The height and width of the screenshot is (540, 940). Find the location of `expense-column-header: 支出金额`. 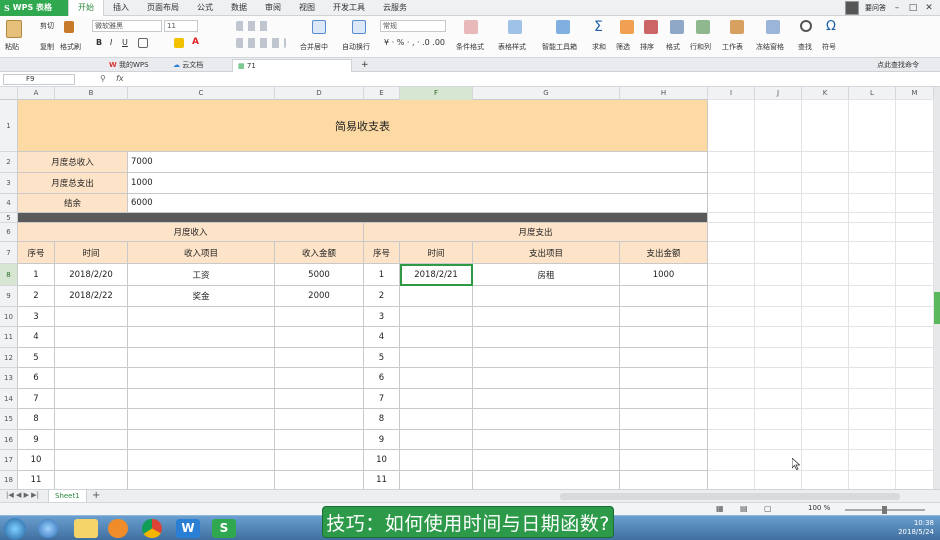

expense-column-header: 支出金额 is located at coordinates (664, 253).